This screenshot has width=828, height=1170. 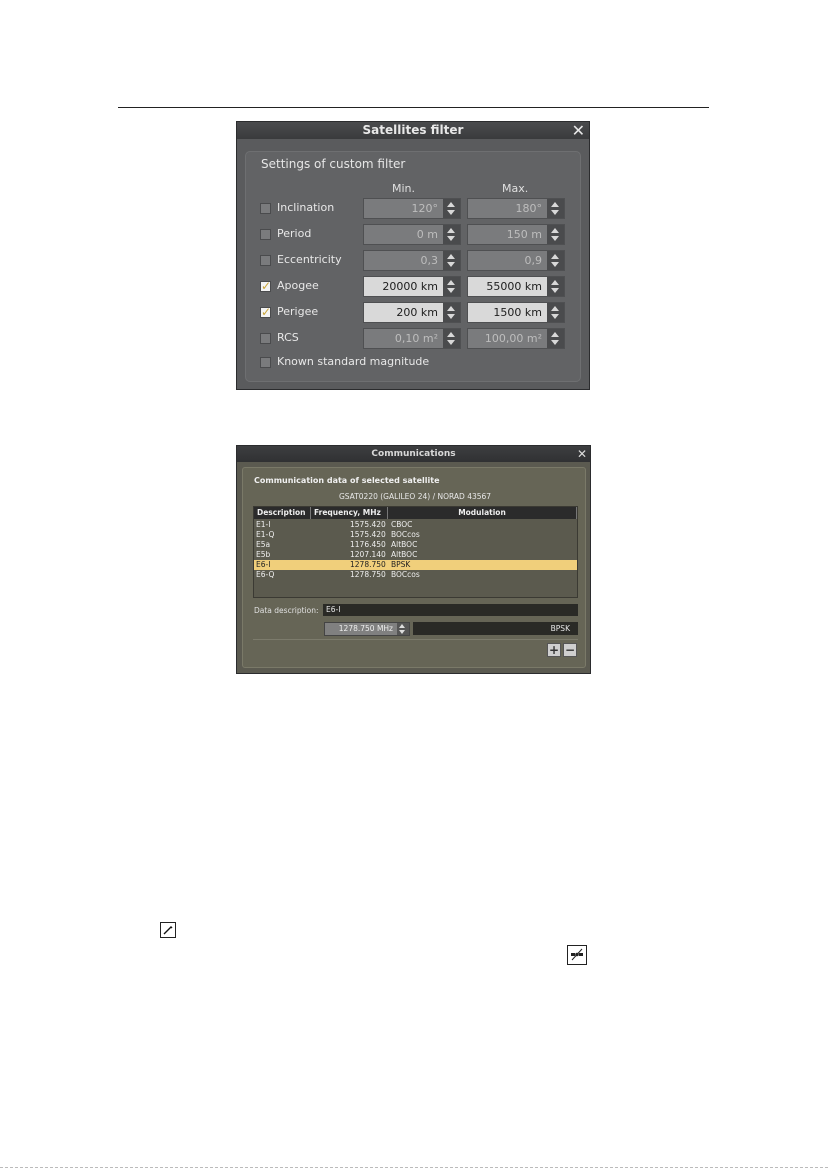 What do you see at coordinates (516, 208) in the screenshot?
I see `inclination-max-spinbox: 180°` at bounding box center [516, 208].